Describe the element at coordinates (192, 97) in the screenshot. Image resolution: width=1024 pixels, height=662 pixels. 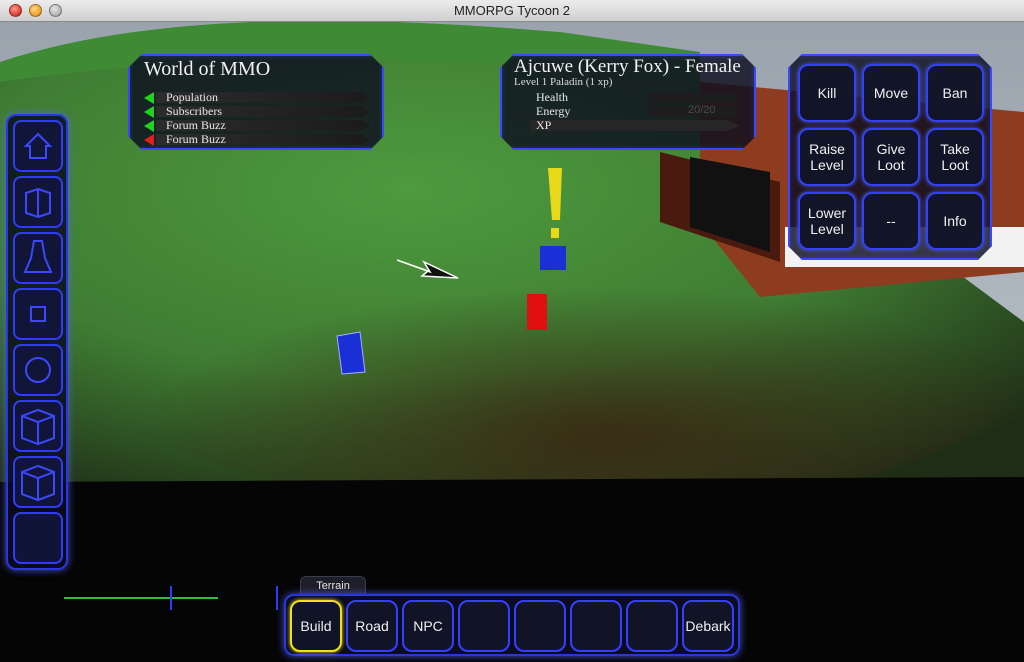
I see `stat-label: Population` at that location.